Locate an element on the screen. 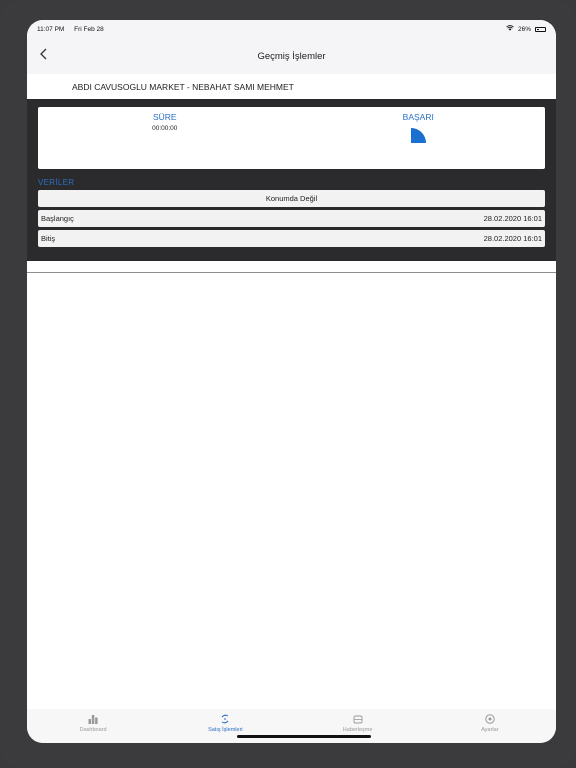  home-indicator is located at coordinates (304, 736).